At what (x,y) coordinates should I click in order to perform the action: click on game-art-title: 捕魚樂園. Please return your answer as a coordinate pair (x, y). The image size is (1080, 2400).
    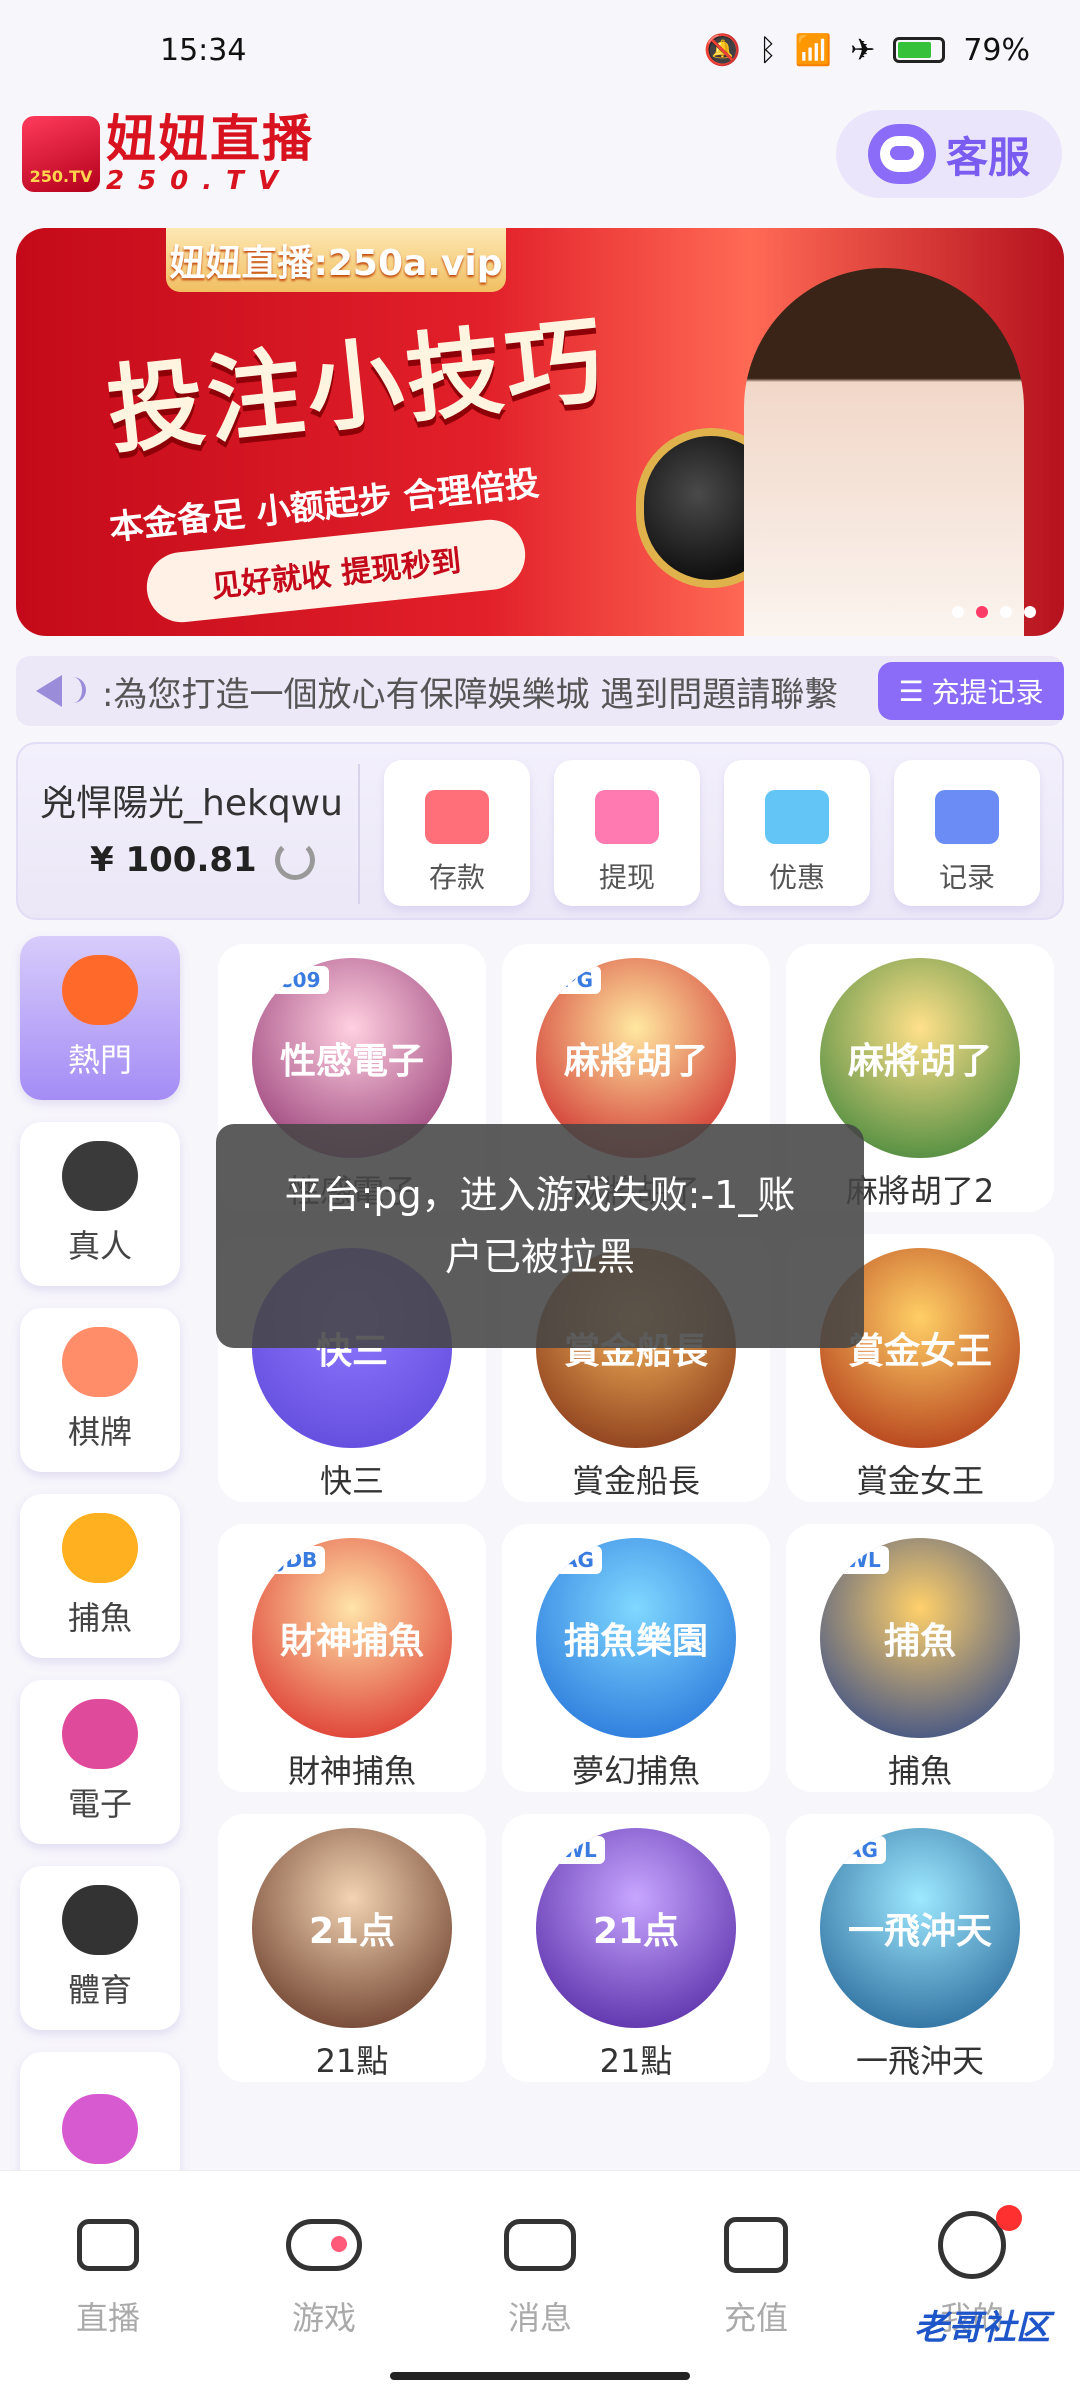
    Looking at the image, I should click on (635, 1641).